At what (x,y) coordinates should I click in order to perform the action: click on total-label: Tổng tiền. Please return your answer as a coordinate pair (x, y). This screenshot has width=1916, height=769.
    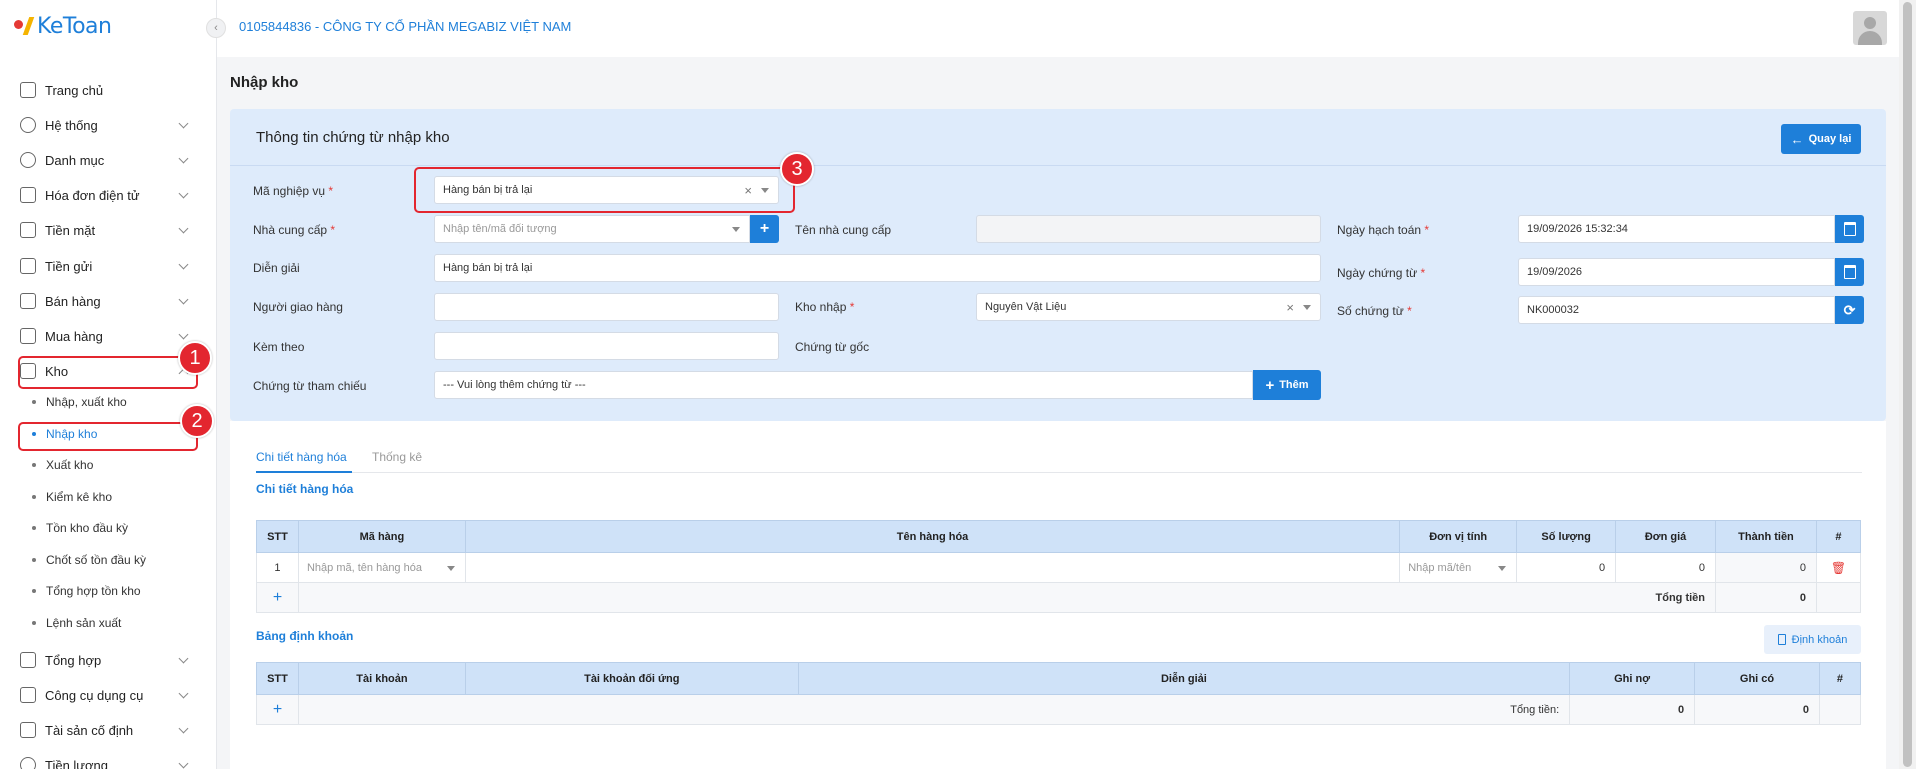
    Looking at the image, I should click on (1007, 597).